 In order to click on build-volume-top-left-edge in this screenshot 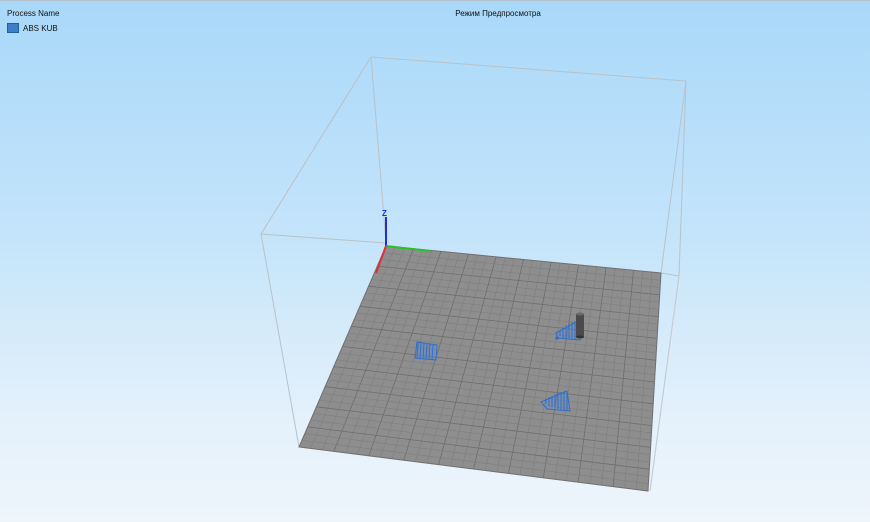, I will do `click(316, 145)`.